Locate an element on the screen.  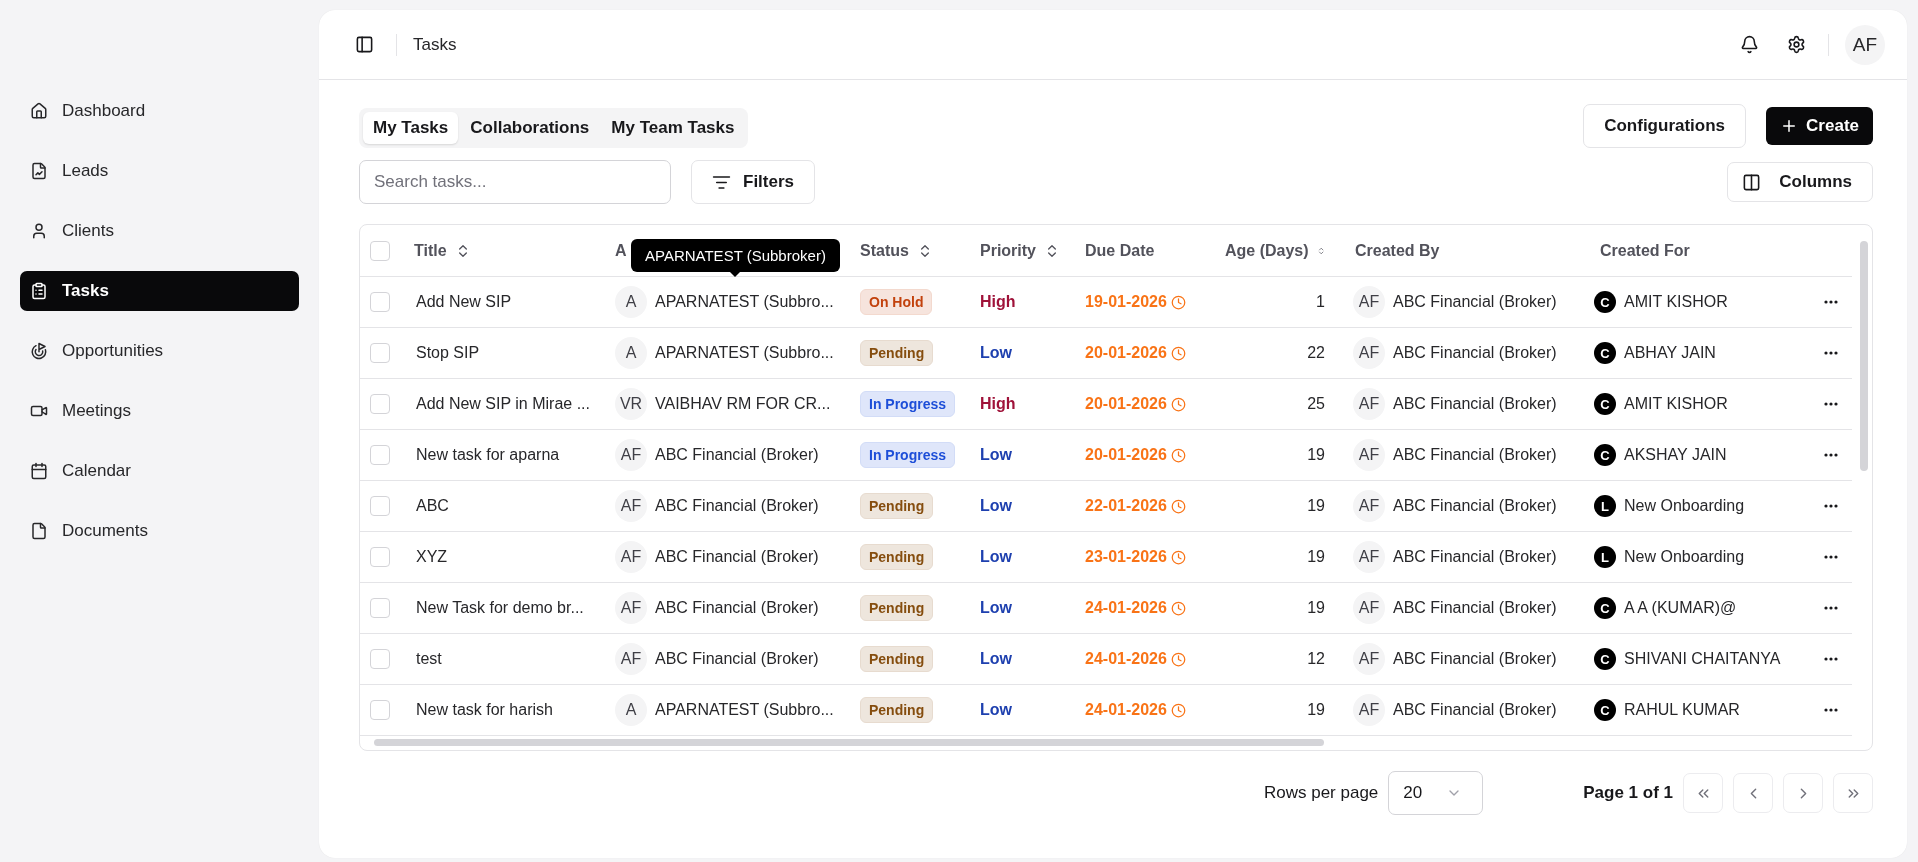
calendar-icon is located at coordinates (39, 471).